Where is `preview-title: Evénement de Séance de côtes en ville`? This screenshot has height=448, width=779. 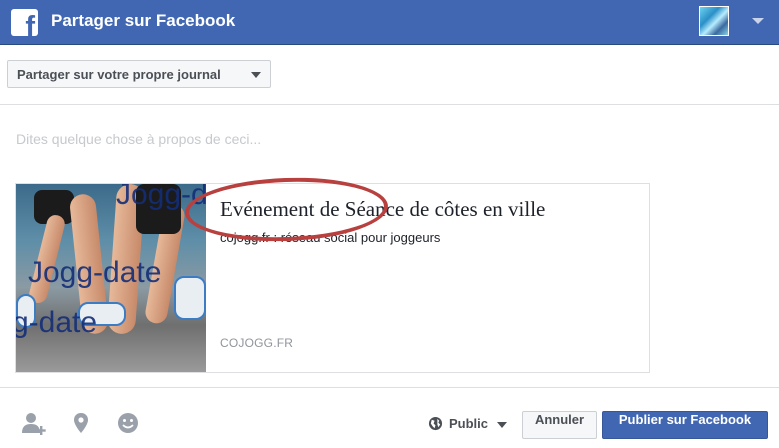 preview-title: Evénement de Séance de côtes en ville is located at coordinates (382, 209).